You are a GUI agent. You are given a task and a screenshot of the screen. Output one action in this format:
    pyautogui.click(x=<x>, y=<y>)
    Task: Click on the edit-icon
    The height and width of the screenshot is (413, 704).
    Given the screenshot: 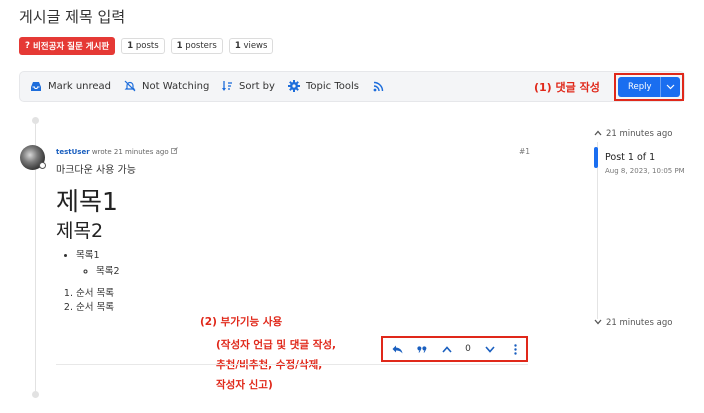 What is the action you would take?
    pyautogui.click(x=174, y=151)
    